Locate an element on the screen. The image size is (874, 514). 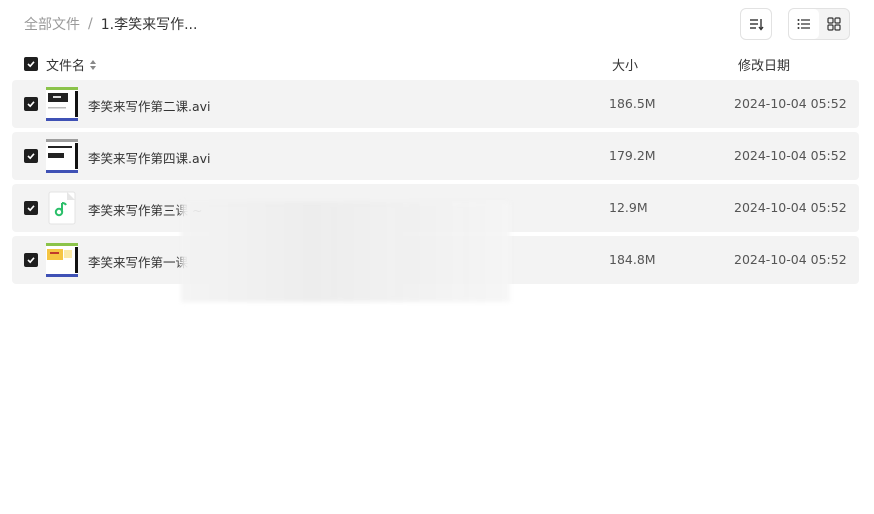
file-size: 179.2M is located at coordinates (632, 155).